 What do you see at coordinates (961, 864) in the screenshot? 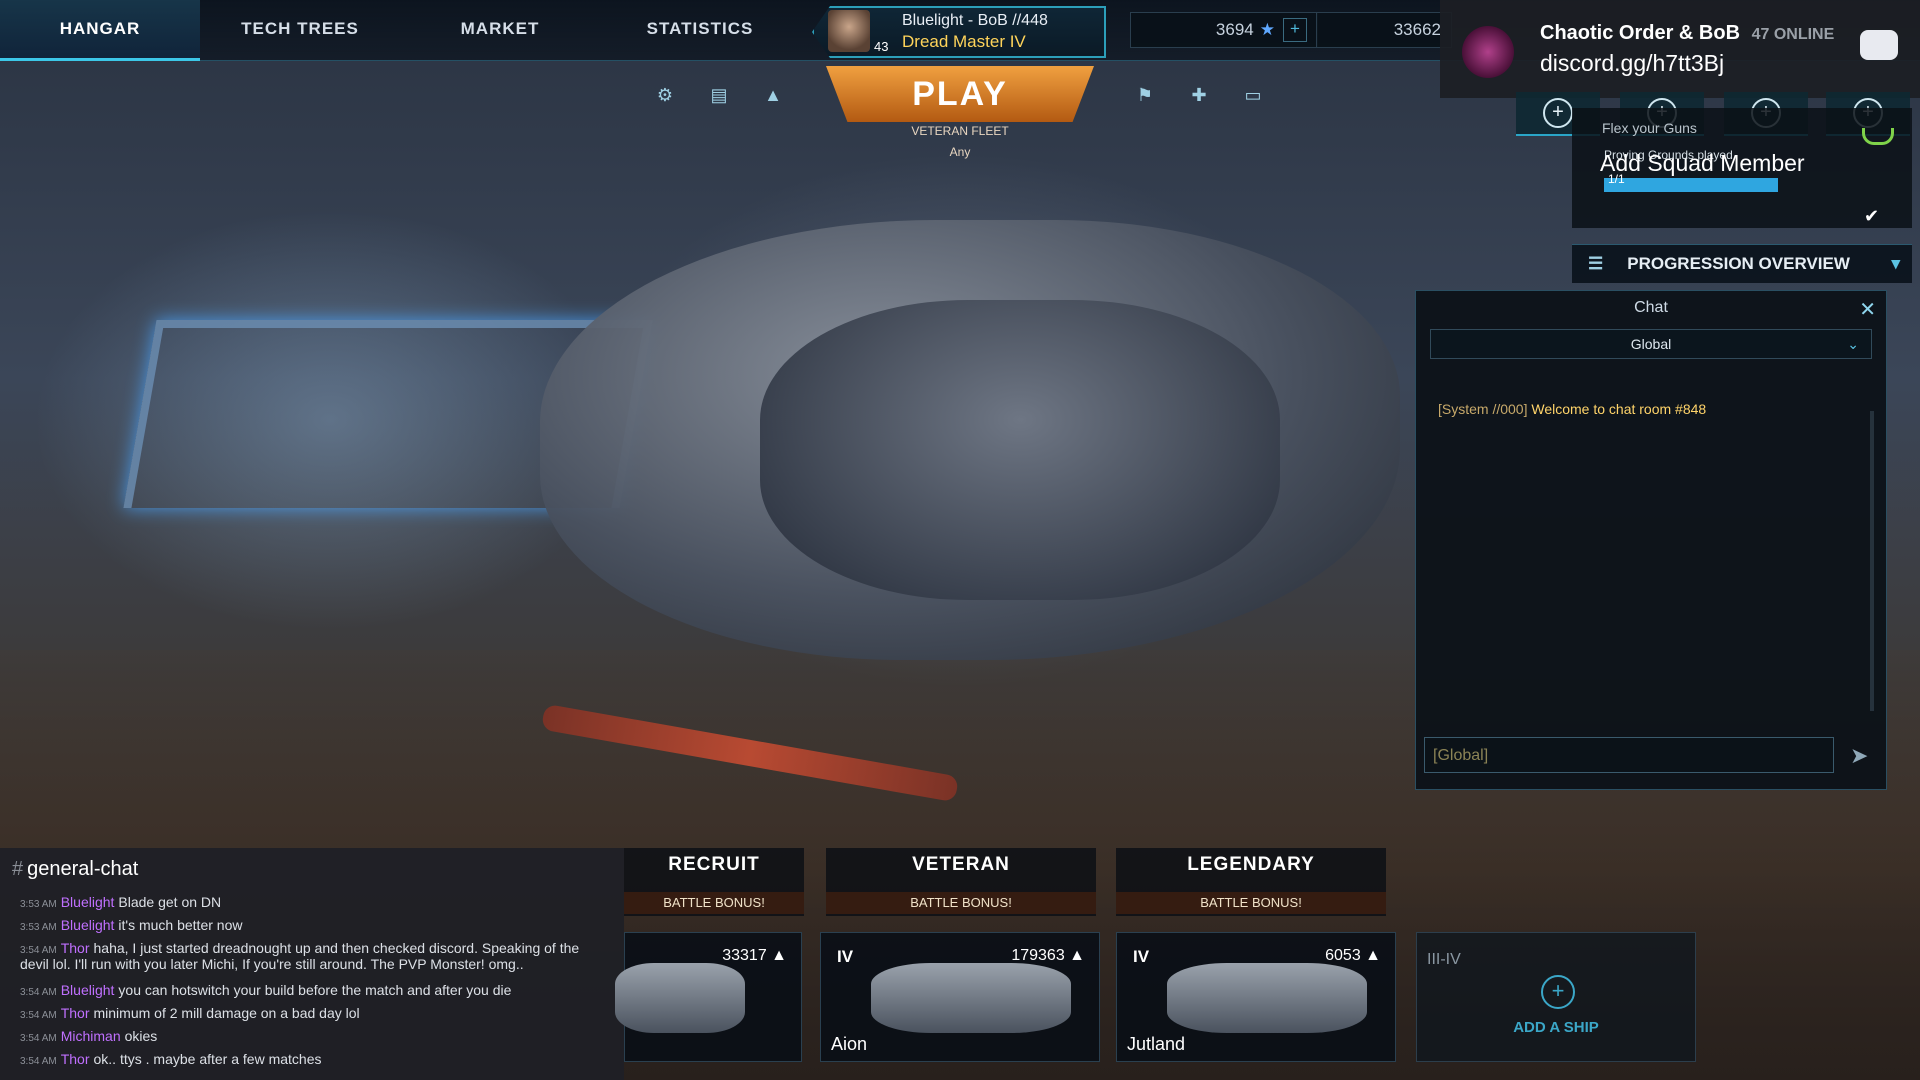
I see `tier-name: VETERAN` at bounding box center [961, 864].